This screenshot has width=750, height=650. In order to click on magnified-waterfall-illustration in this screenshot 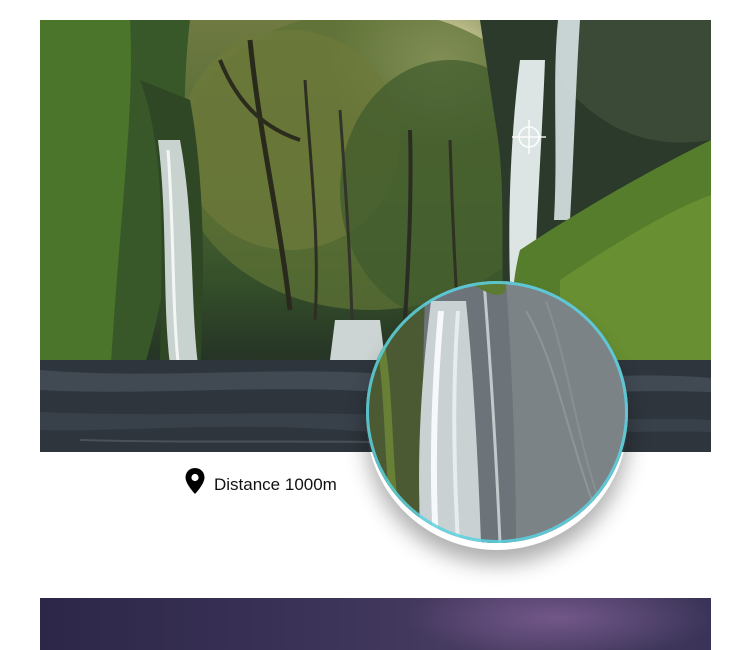, I will do `click(497, 412)`.